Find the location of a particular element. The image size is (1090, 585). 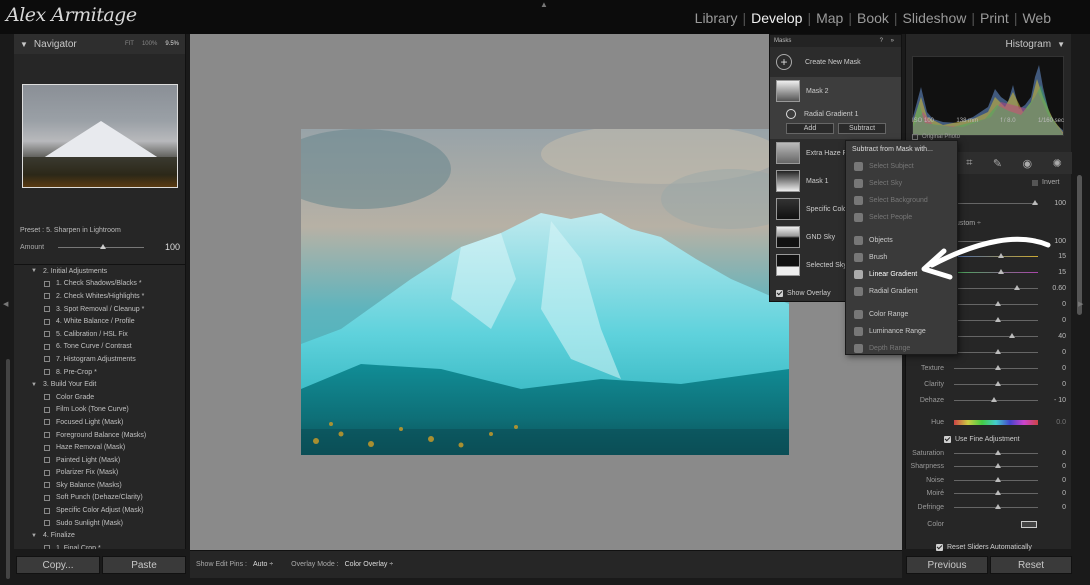

invert-checkbox is located at coordinates (1035, 182).